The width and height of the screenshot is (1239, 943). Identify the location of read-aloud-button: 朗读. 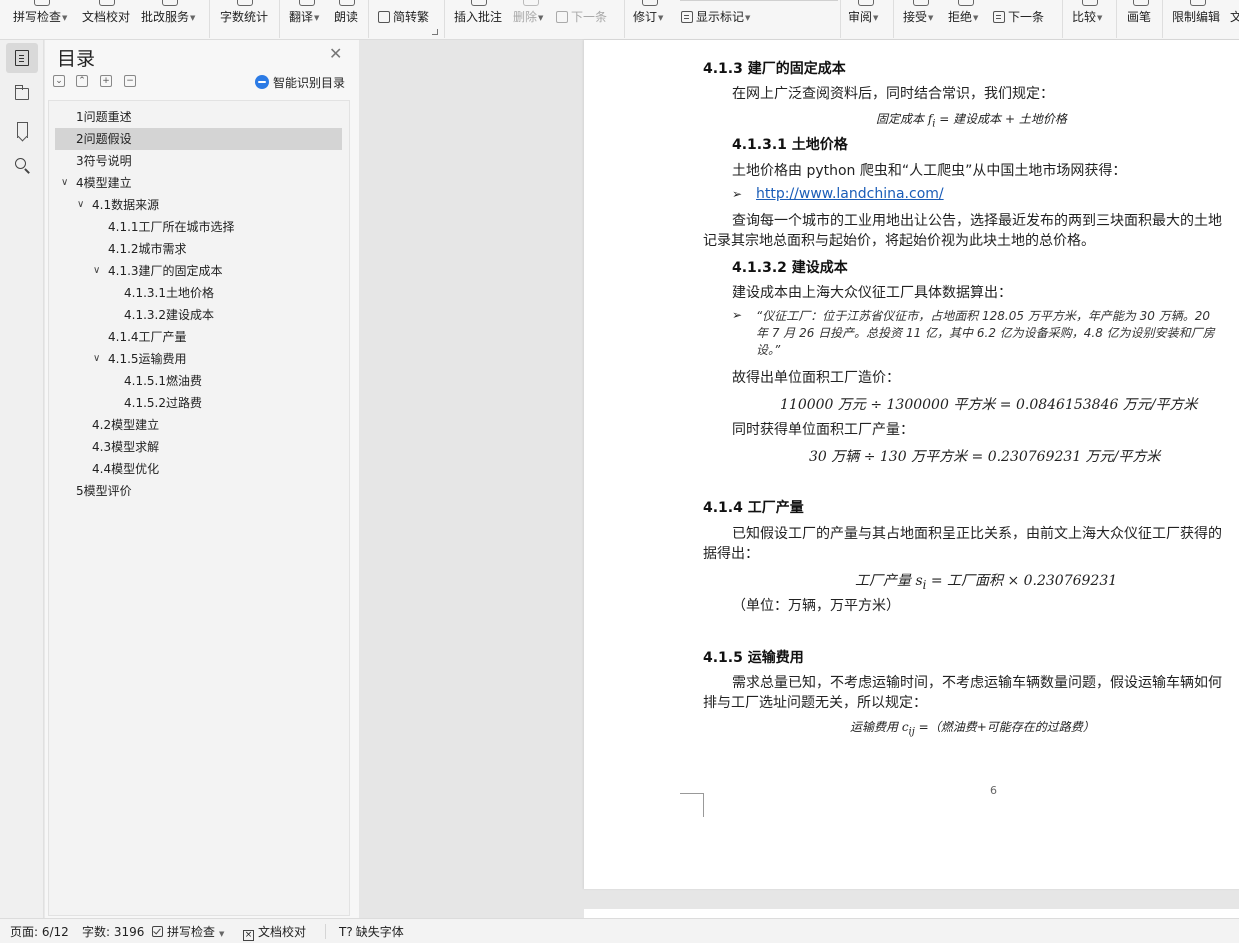
(347, 19).